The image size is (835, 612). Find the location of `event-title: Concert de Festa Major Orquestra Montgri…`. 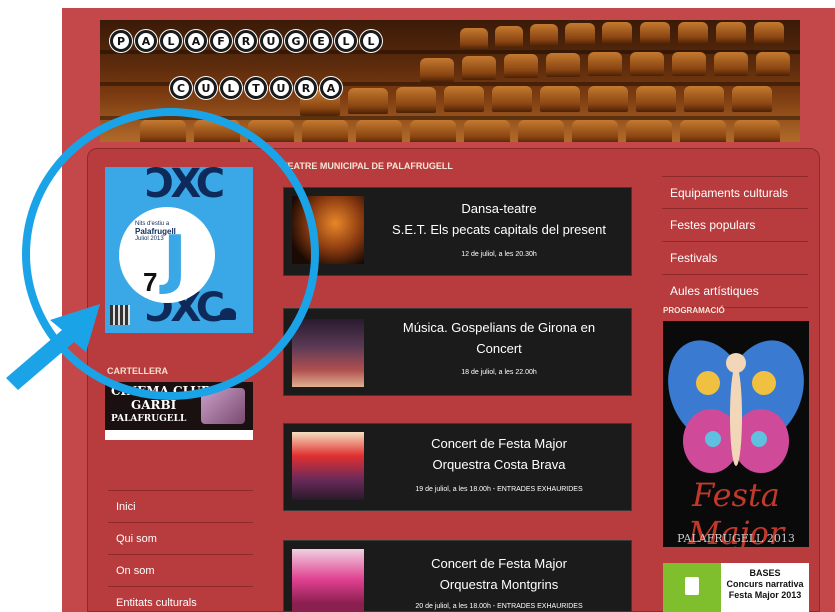

event-title: Concert de Festa Major Orquestra Montgri… is located at coordinates (499, 574).